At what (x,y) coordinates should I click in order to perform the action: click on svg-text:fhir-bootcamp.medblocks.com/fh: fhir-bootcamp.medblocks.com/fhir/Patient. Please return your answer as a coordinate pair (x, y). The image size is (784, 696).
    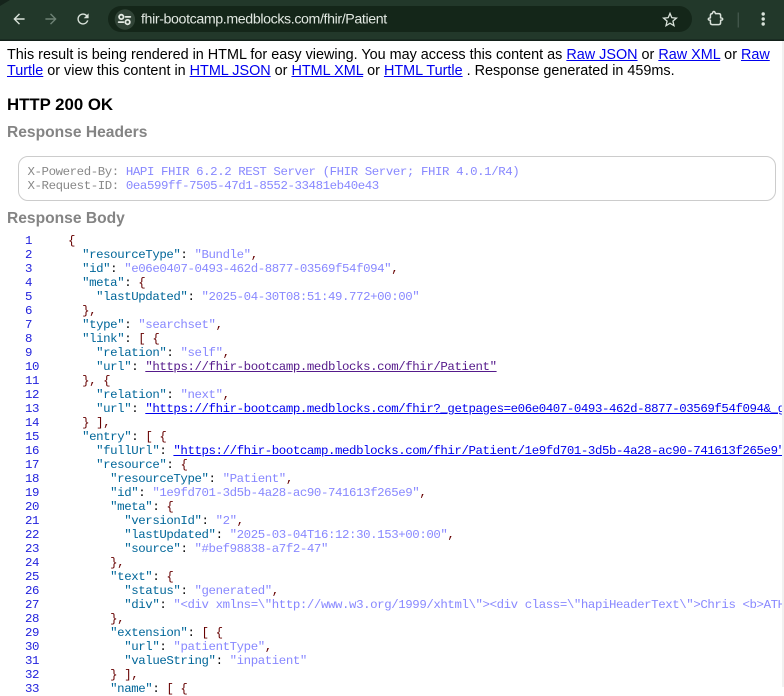
    Looking at the image, I should click on (264, 20).